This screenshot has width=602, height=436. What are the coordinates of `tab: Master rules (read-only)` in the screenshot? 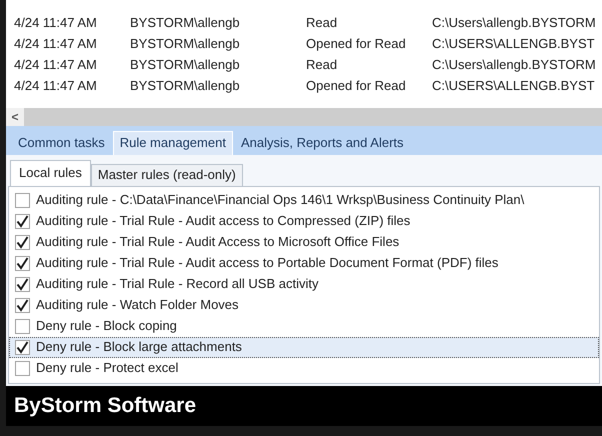 It's located at (166, 175).